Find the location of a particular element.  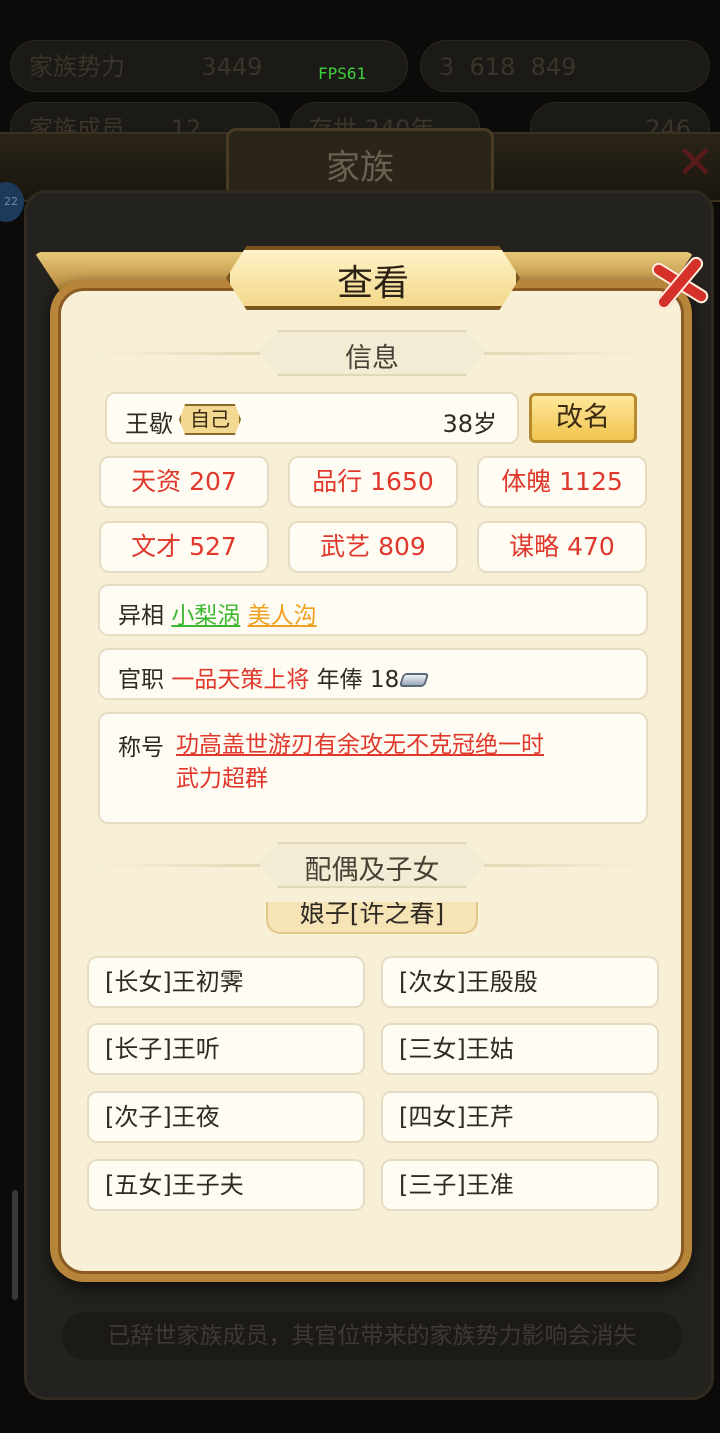

salary-label: 年俸 is located at coordinates (339, 680).